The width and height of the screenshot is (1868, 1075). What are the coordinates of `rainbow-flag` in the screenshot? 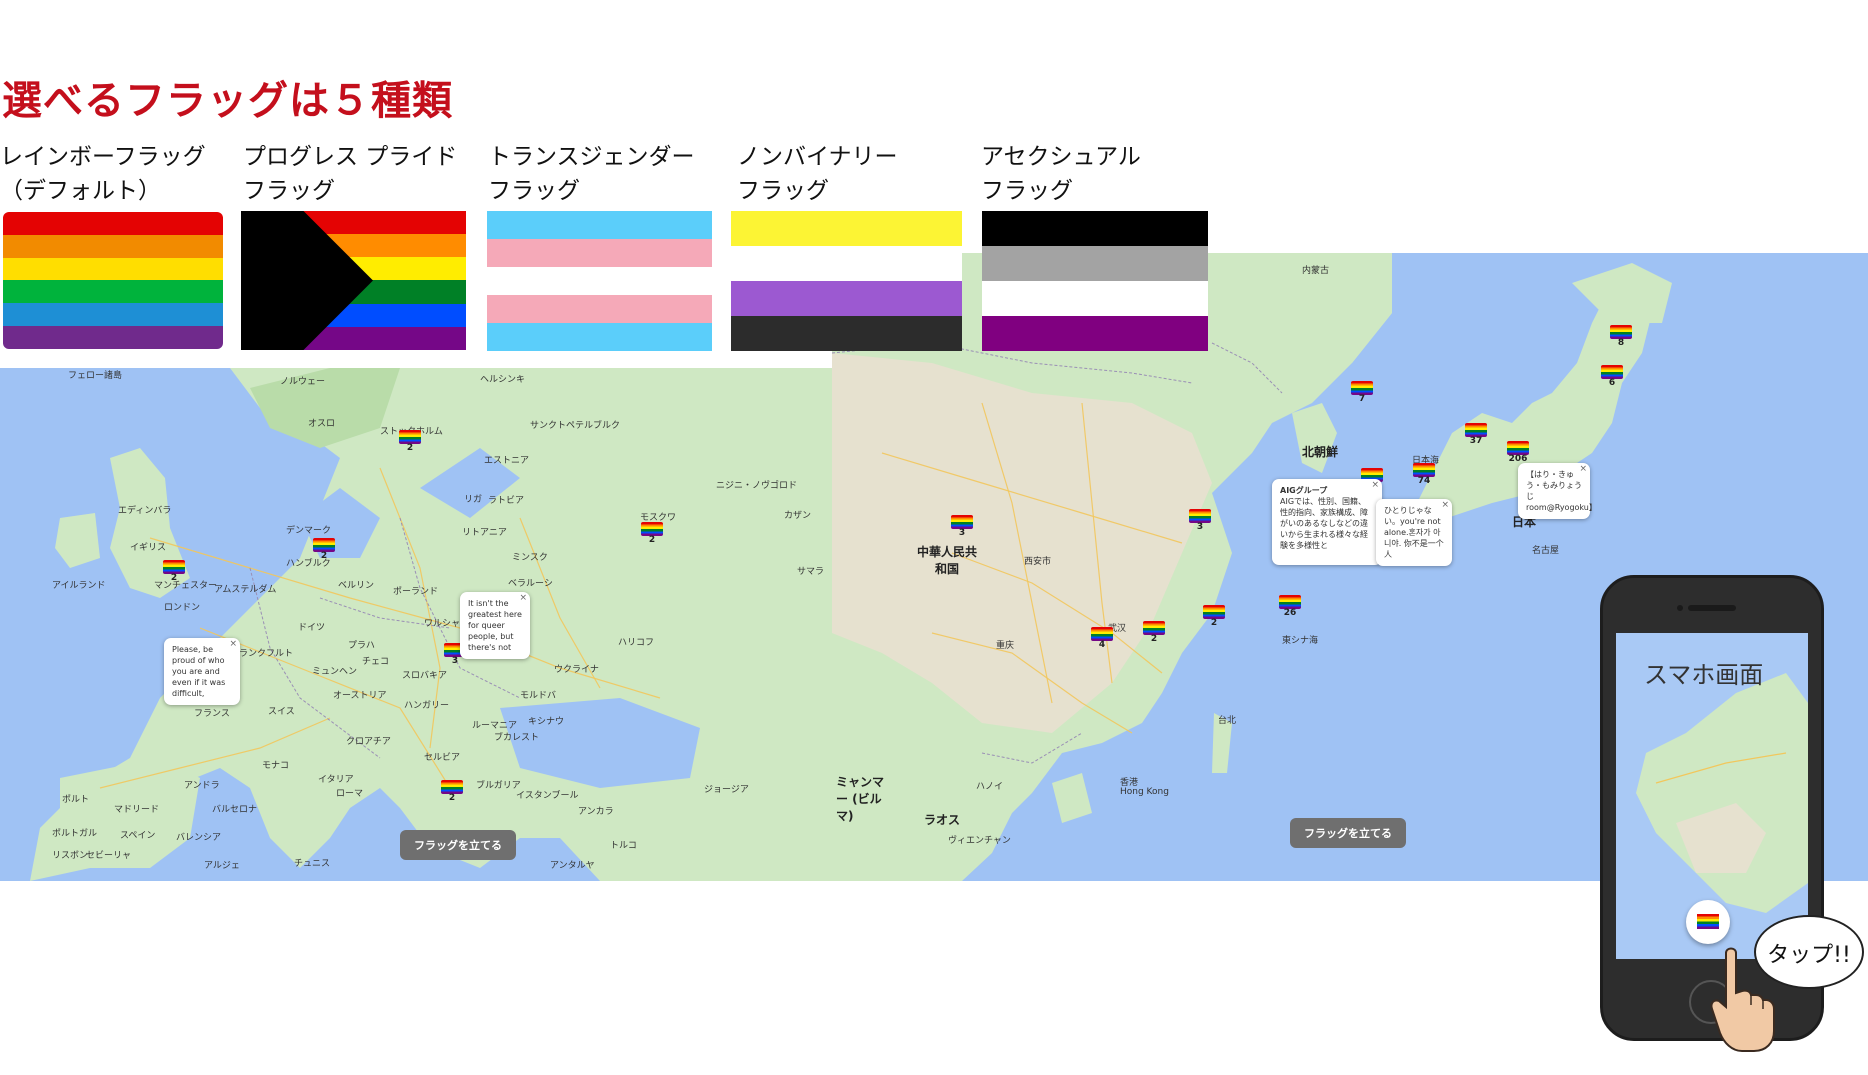 It's located at (113, 280).